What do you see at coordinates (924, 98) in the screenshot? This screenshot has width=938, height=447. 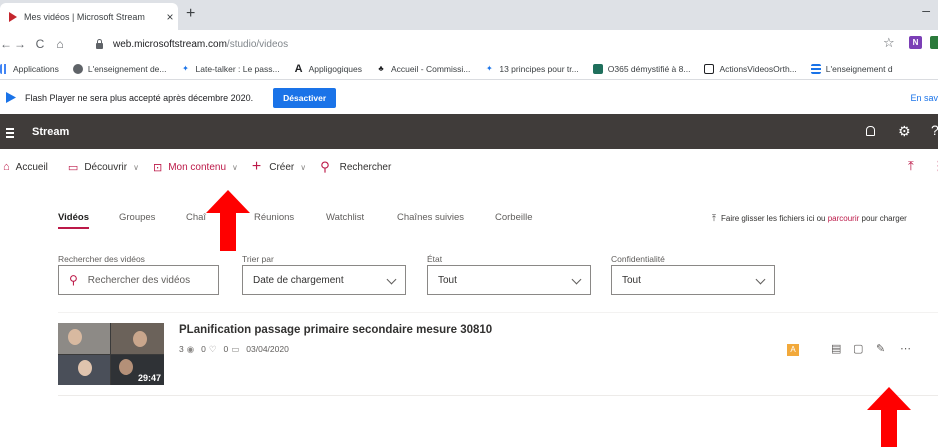 I see `learn-more-link: En sav` at bounding box center [924, 98].